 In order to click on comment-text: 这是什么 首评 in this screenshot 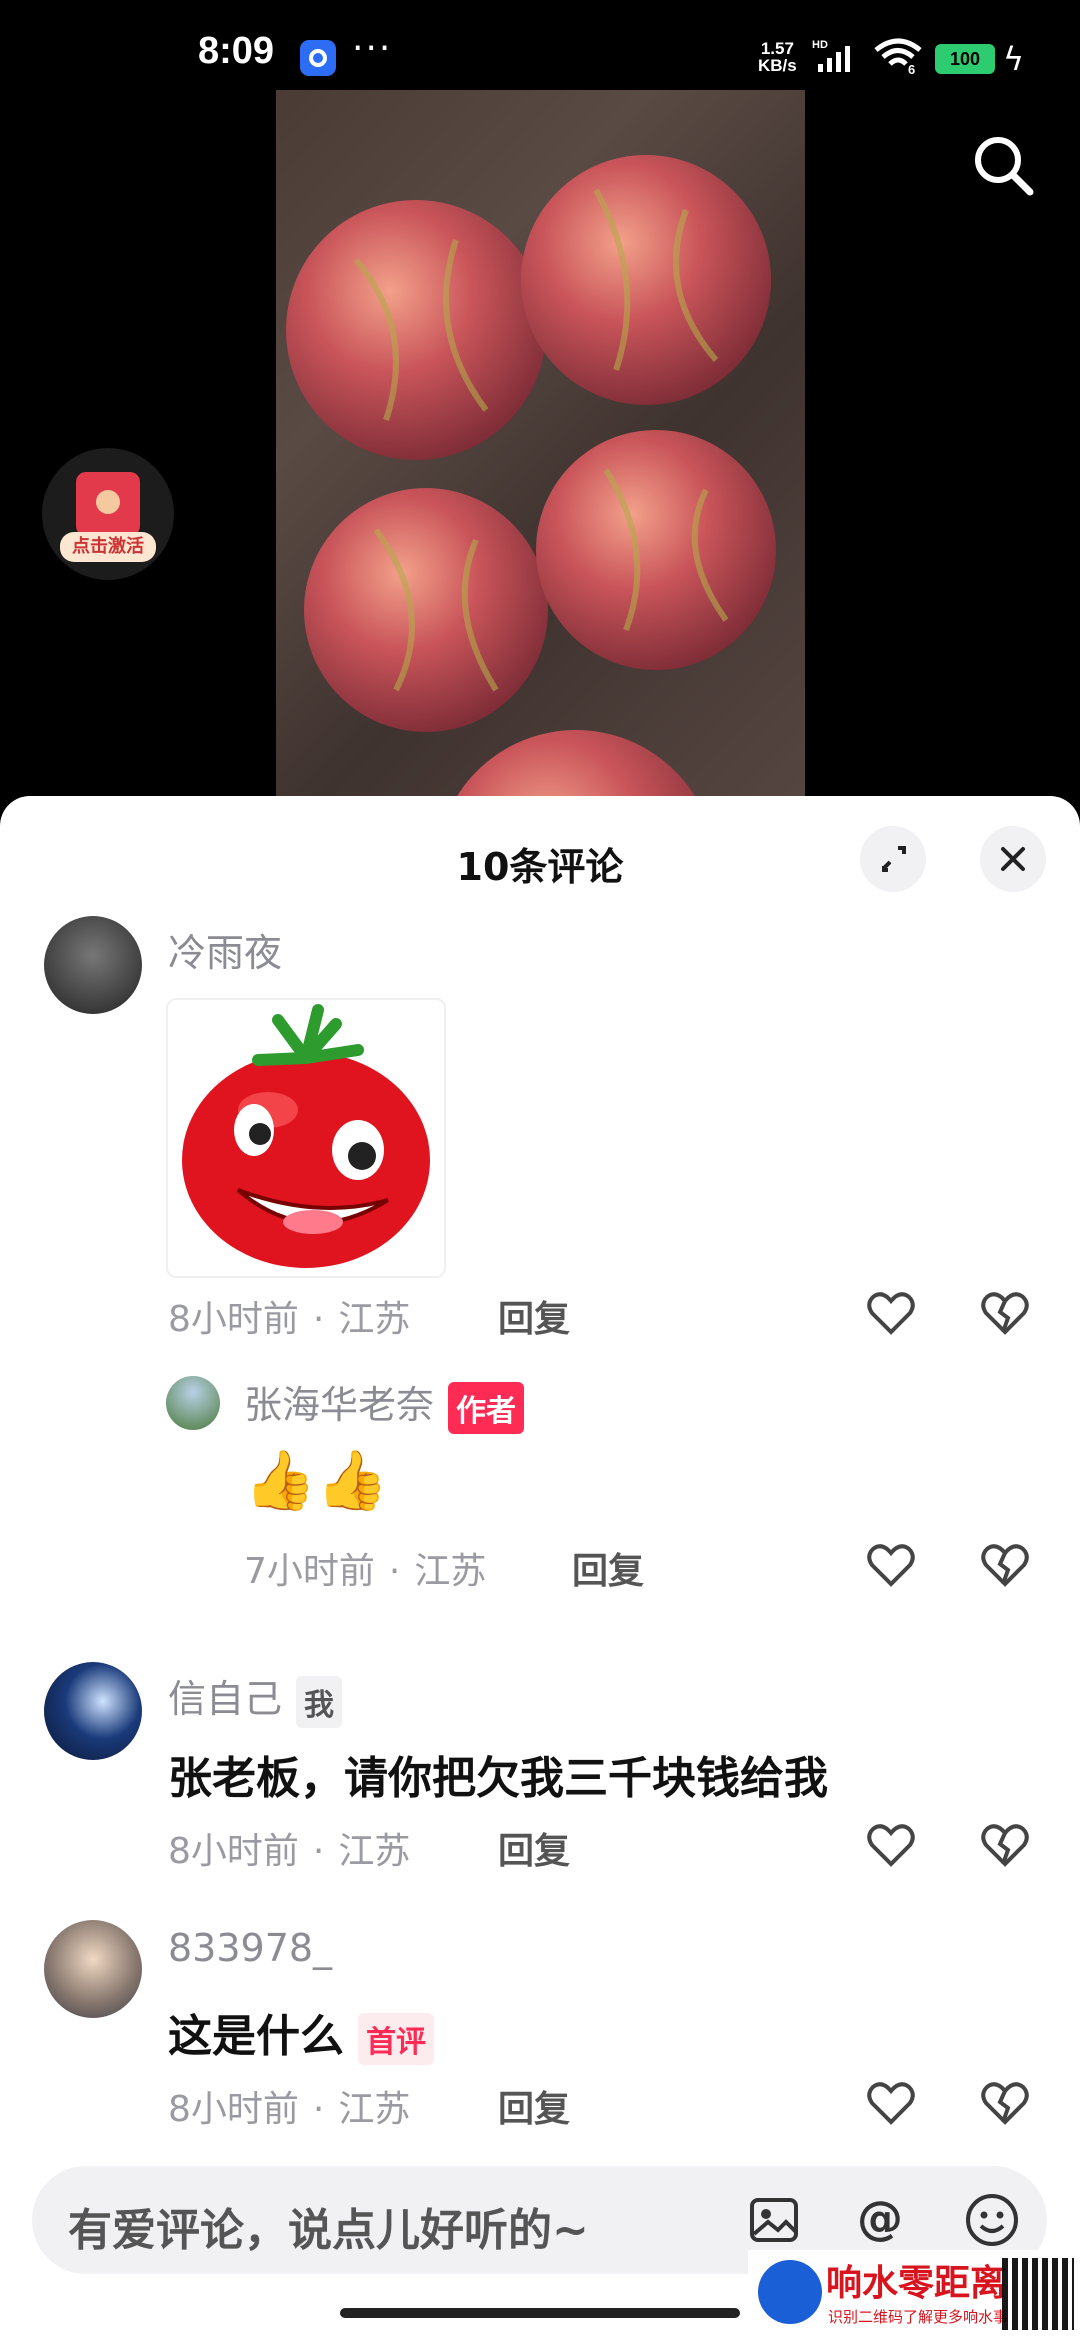, I will do `click(301, 2032)`.